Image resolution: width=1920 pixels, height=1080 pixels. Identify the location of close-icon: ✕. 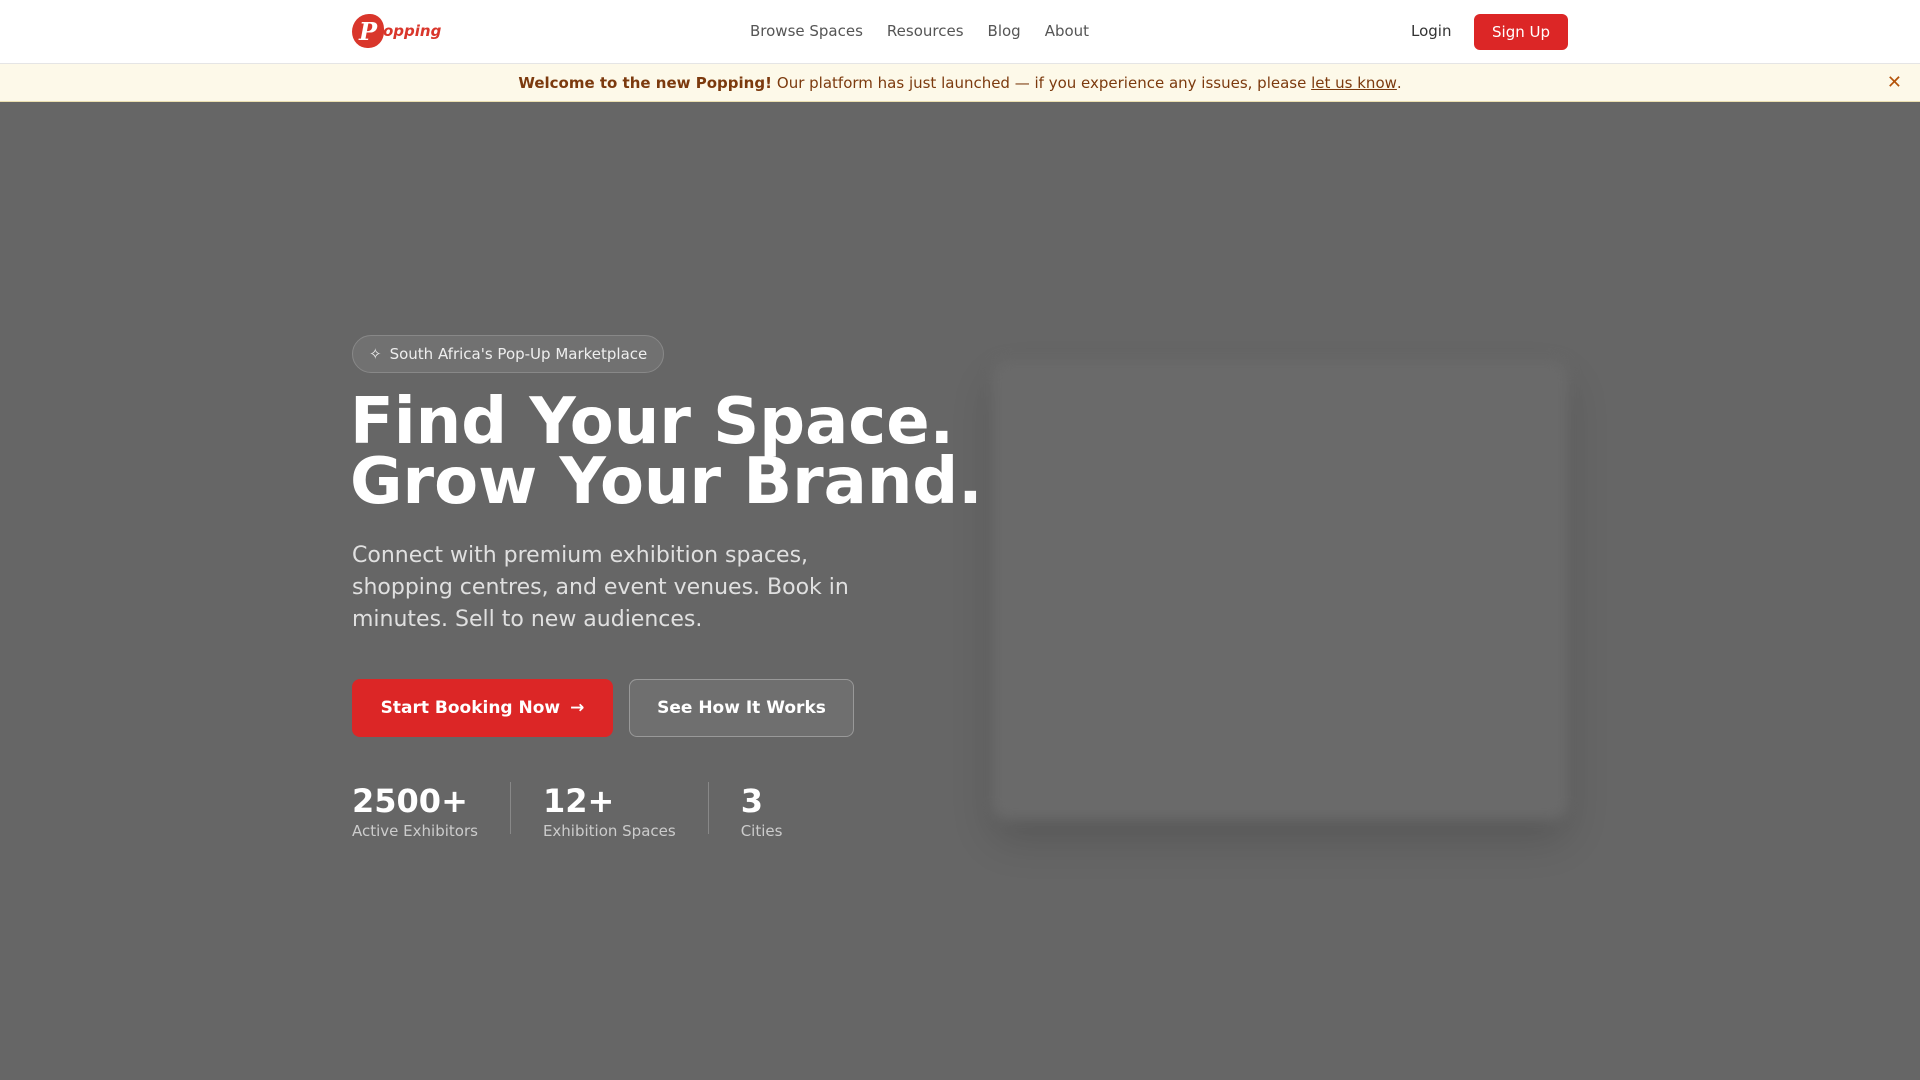
(1894, 82).